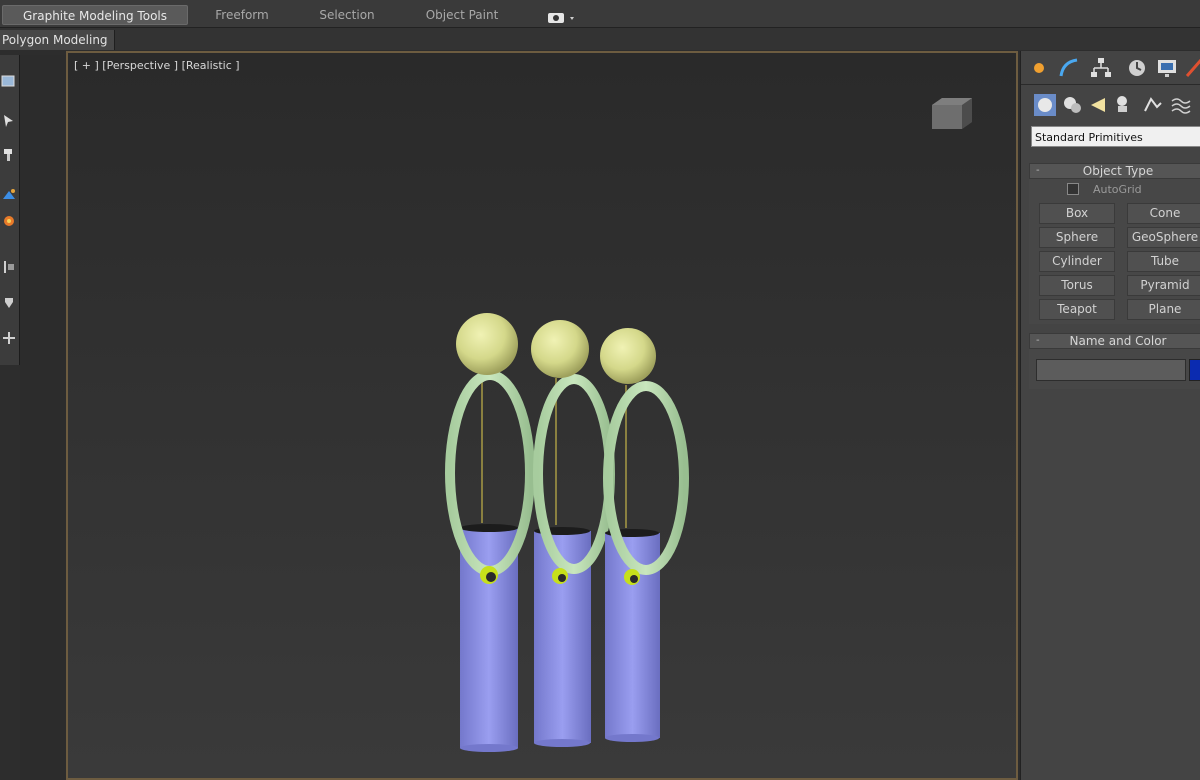 This screenshot has height=780, width=1200. What do you see at coordinates (9, 121) in the screenshot?
I see `arrow-tool-icon` at bounding box center [9, 121].